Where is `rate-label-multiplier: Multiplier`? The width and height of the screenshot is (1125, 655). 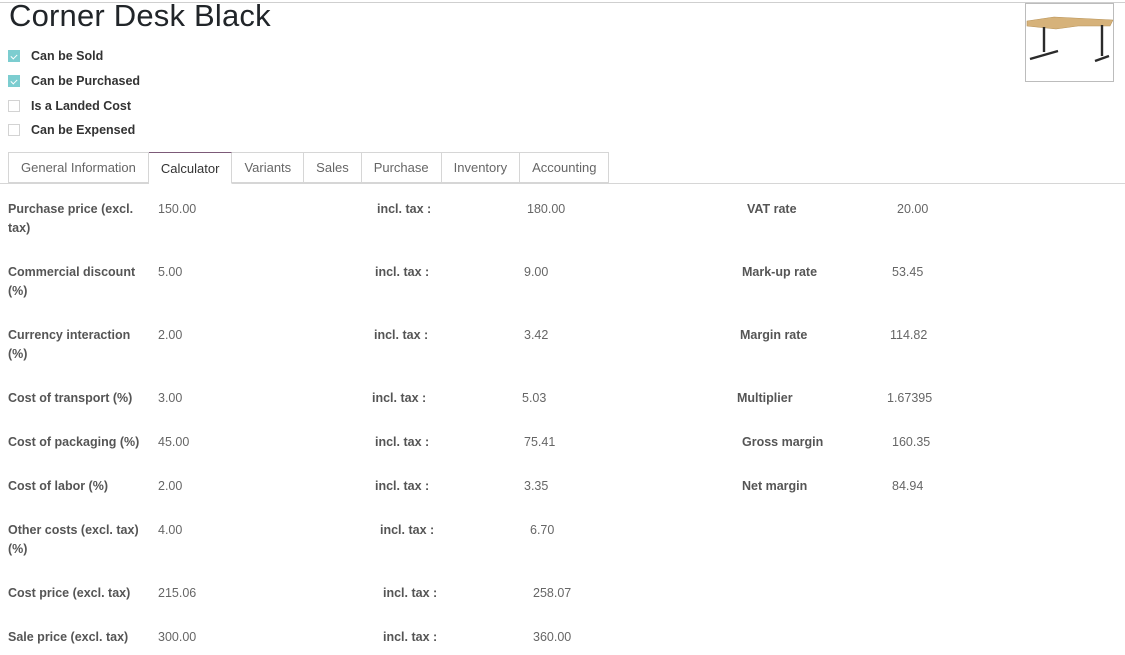
rate-label-multiplier: Multiplier is located at coordinates (765, 398).